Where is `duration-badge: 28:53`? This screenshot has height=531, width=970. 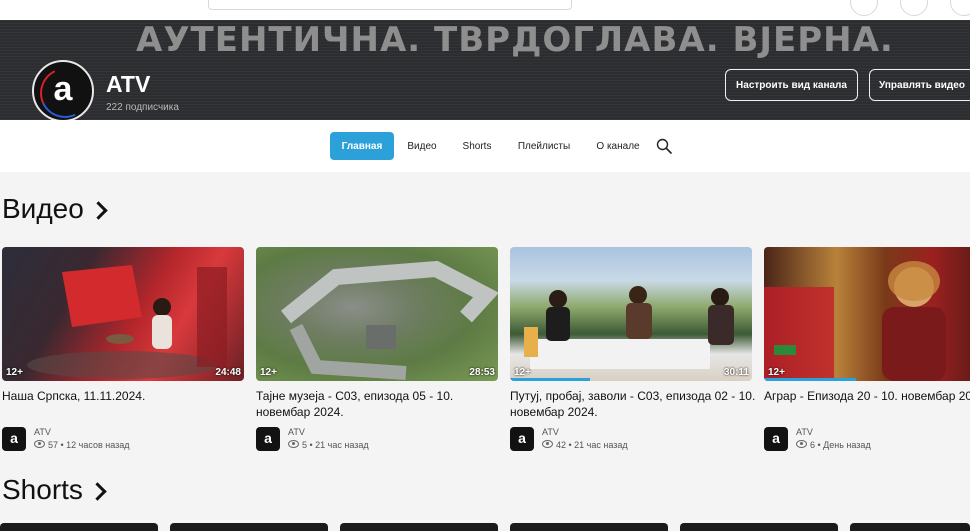
duration-badge: 28:53 is located at coordinates (482, 372).